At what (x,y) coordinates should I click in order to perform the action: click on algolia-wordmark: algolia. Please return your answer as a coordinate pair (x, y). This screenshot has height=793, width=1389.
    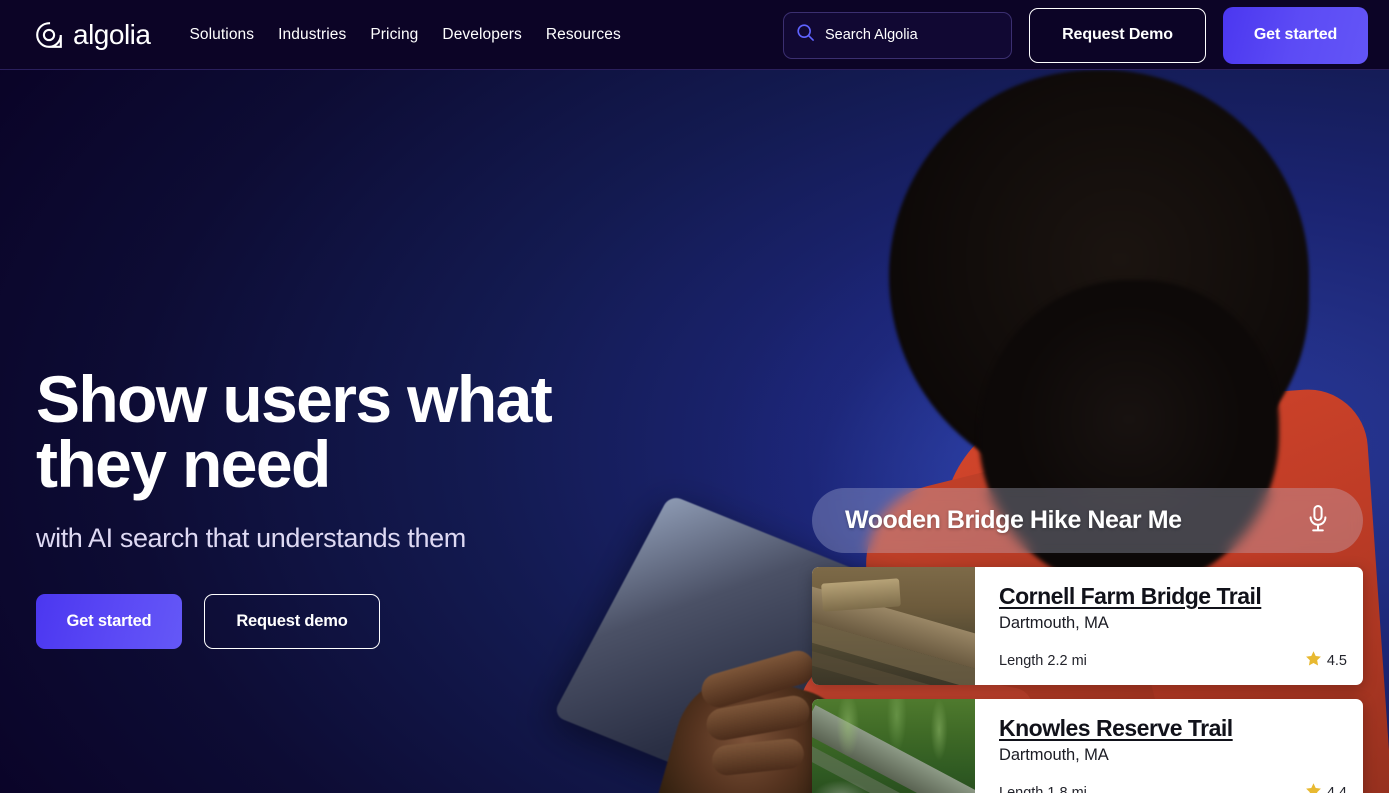
    Looking at the image, I should click on (112, 34).